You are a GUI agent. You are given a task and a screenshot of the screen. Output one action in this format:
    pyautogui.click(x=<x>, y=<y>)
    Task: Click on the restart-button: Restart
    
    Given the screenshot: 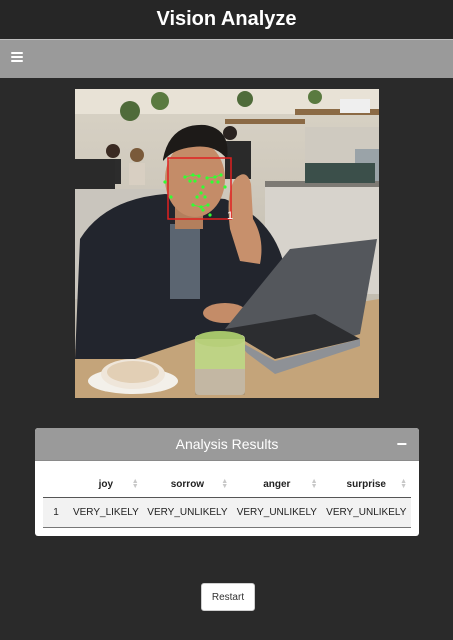 What is the action you would take?
    pyautogui.click(x=228, y=597)
    